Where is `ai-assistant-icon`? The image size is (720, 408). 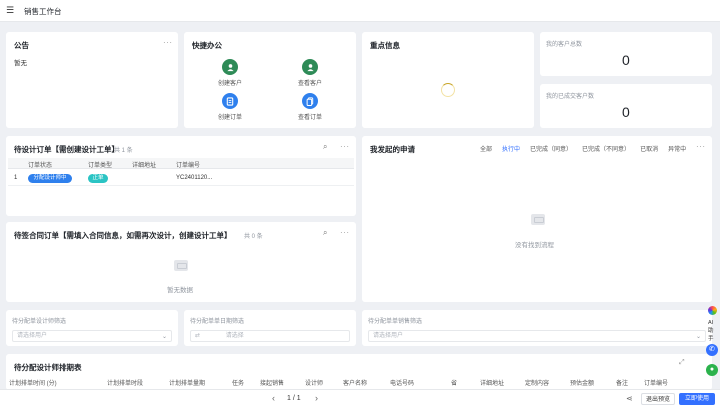 ai-assistant-icon is located at coordinates (712, 310).